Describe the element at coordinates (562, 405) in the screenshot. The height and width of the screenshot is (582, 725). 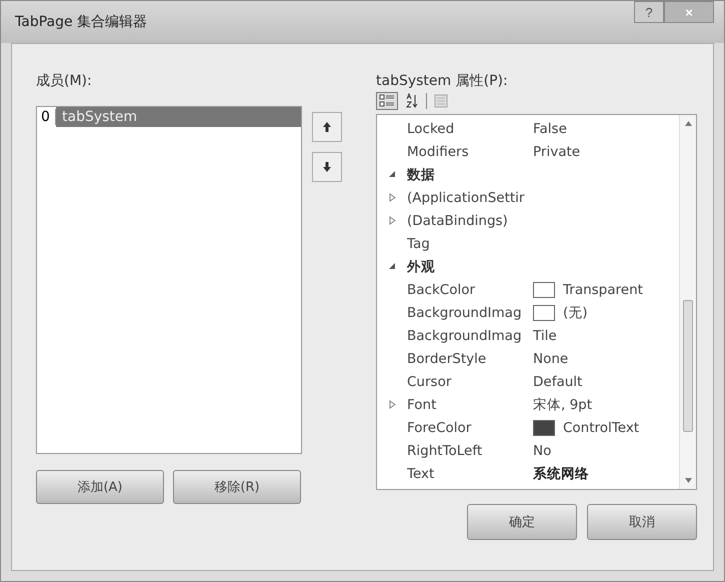
I see `property-value: 宋体, 9pt` at that location.